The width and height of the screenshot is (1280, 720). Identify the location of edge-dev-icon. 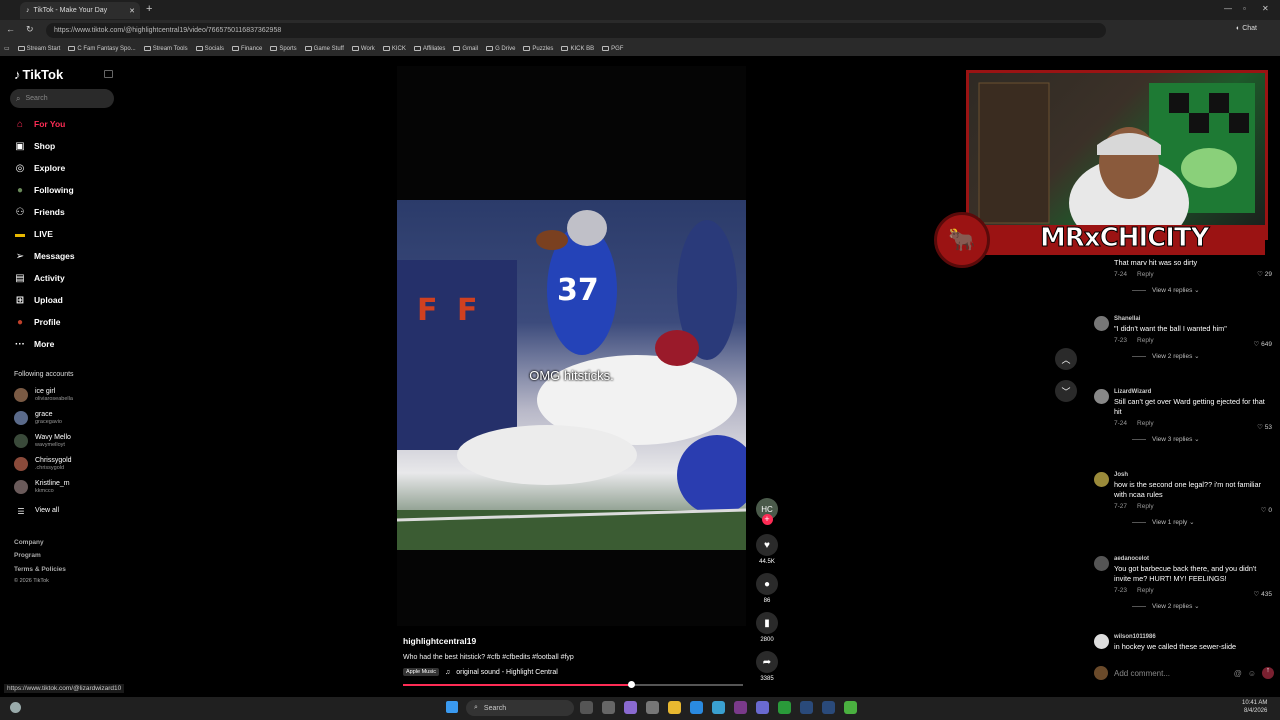
(718, 707).